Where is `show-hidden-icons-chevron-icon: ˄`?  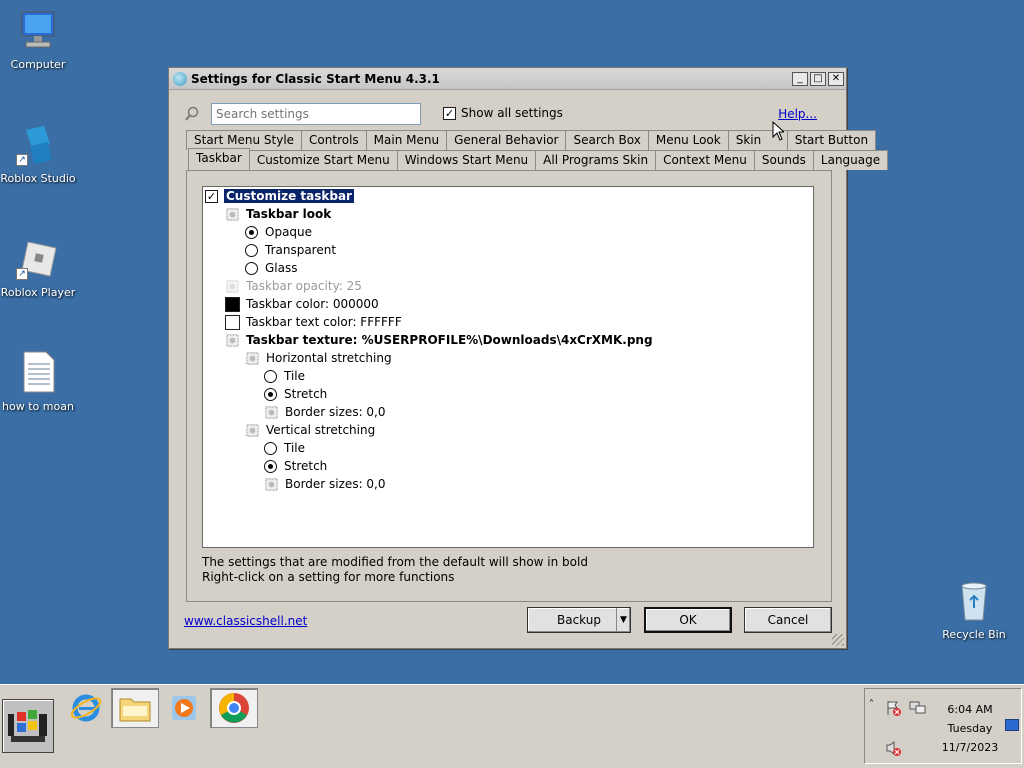
show-hidden-icons-chevron-icon: ˄ is located at coordinates (871, 704).